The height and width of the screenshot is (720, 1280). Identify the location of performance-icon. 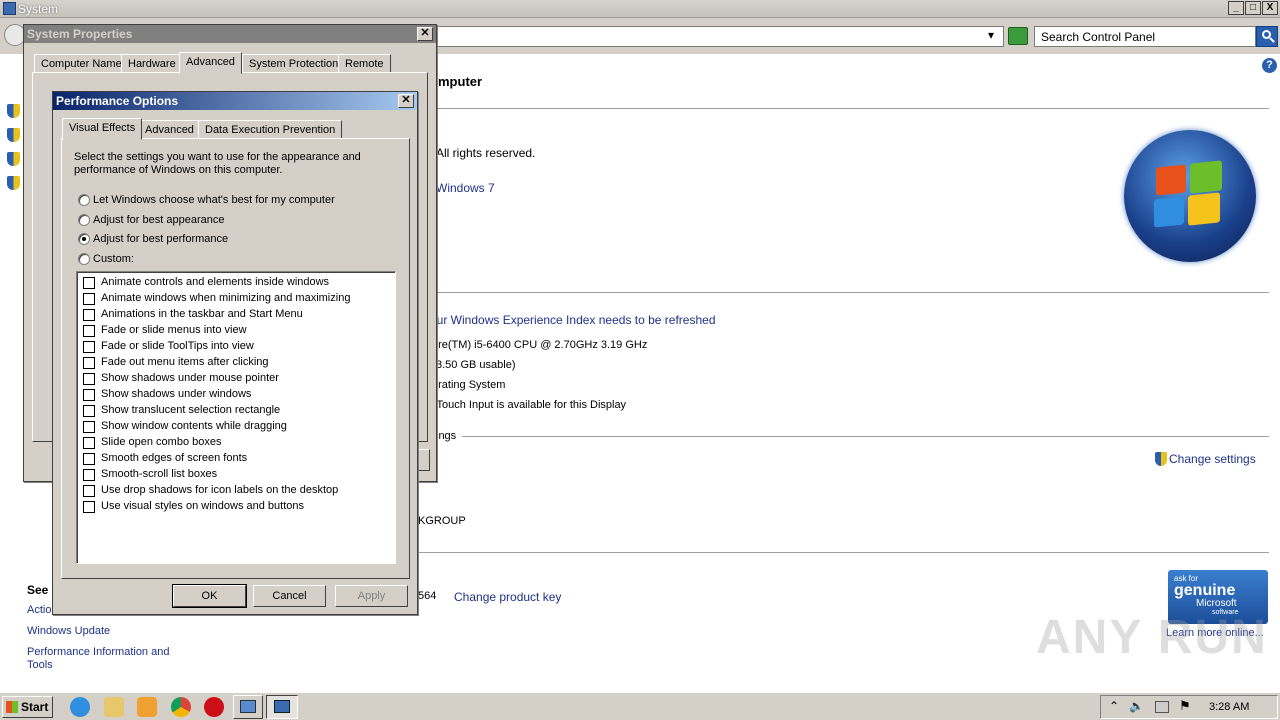
(282, 706).